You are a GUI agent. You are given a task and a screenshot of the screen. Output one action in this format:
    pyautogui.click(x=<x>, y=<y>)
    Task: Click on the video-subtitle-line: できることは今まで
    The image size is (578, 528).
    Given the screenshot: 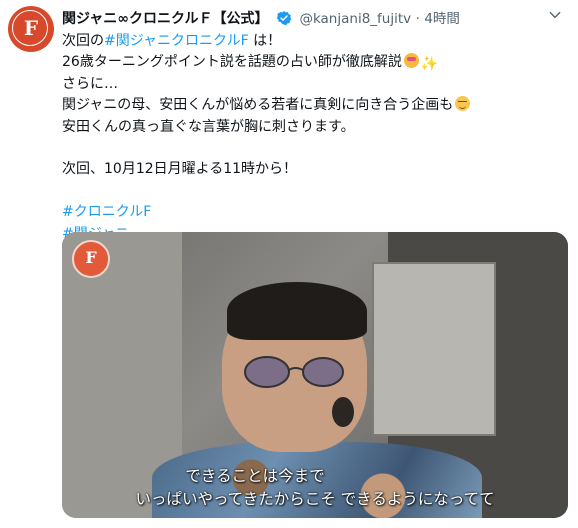 What is the action you would take?
    pyautogui.click(x=255, y=476)
    